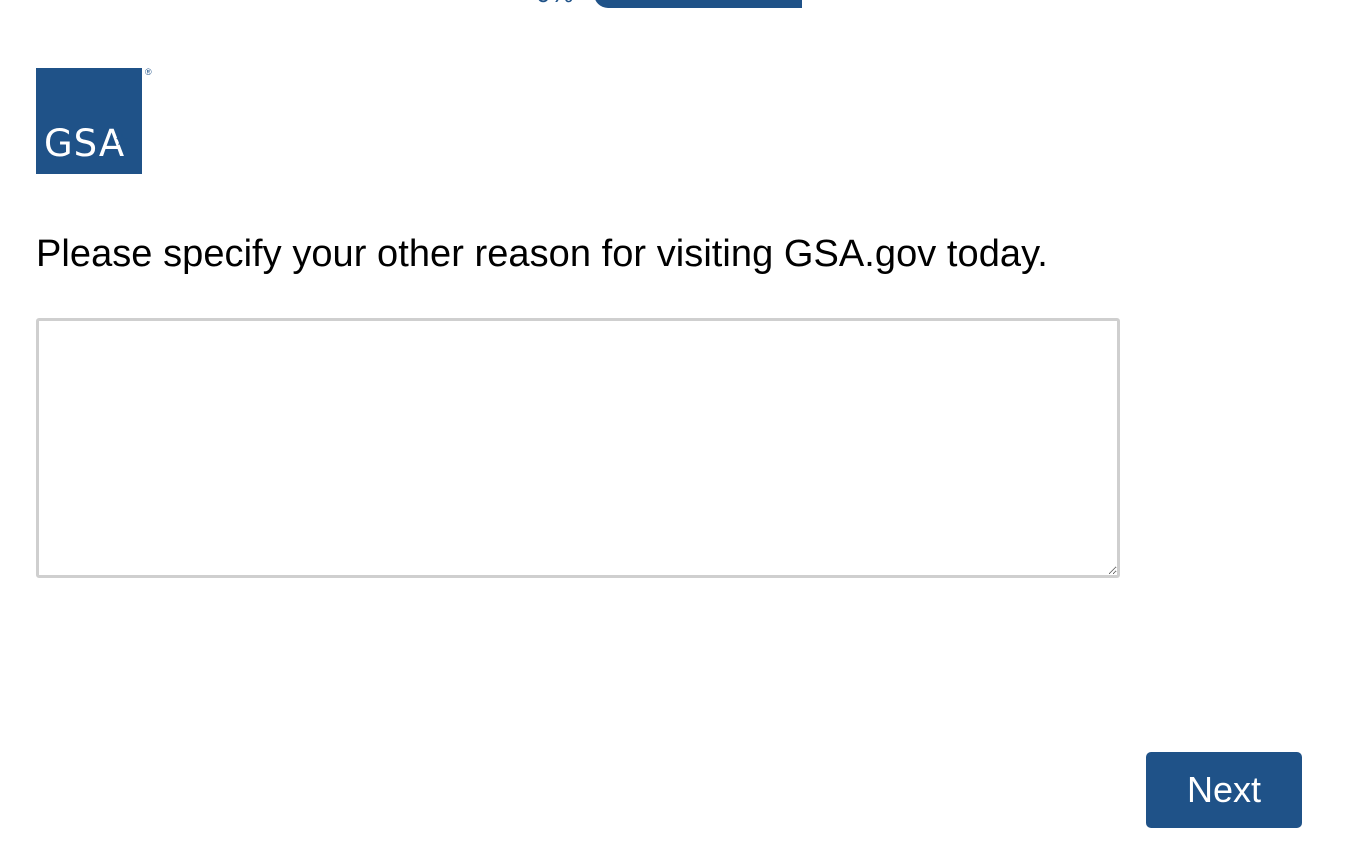 Image resolution: width=1358 pixels, height=858 pixels. What do you see at coordinates (148, 72) in the screenshot?
I see `registered-trademark-symbol: ®` at bounding box center [148, 72].